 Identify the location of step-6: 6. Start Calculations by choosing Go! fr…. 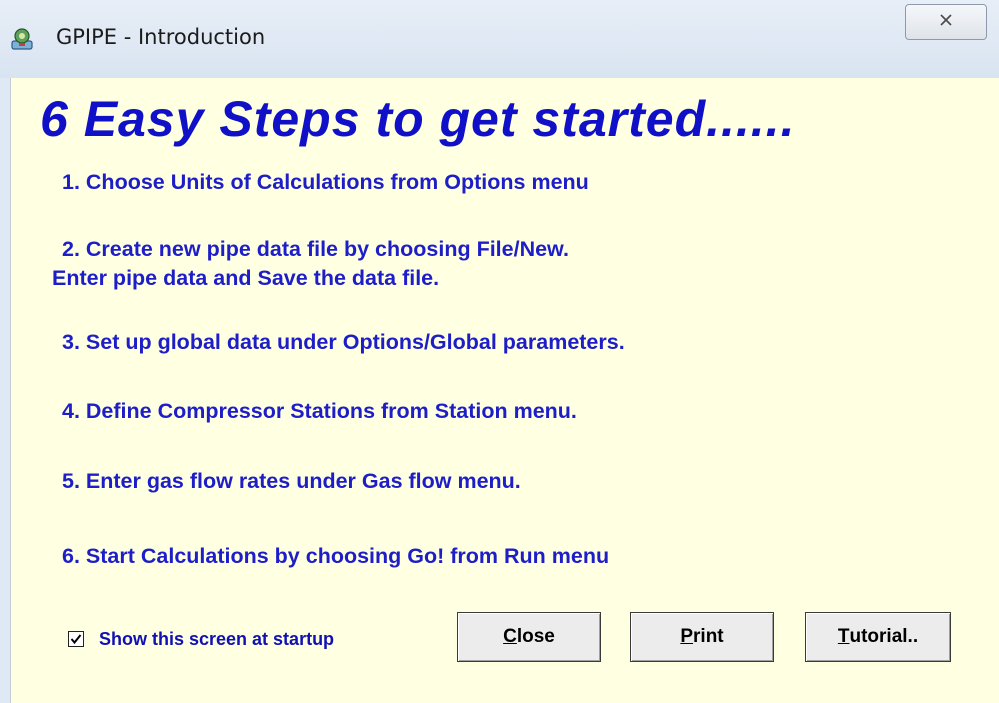
(336, 556).